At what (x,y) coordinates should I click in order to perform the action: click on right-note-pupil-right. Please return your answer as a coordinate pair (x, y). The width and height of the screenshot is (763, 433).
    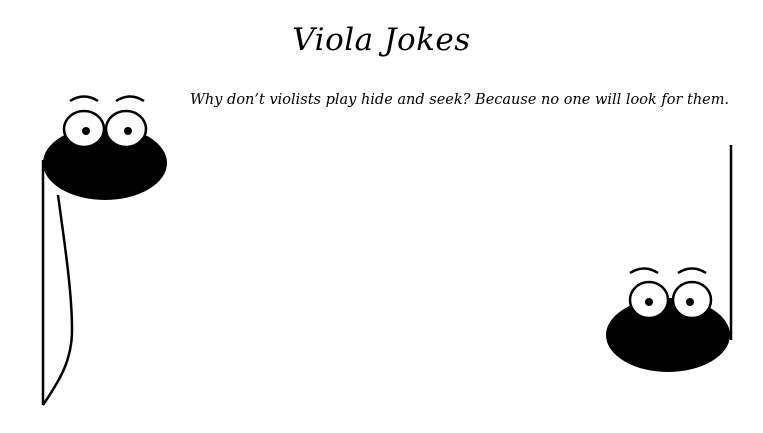
    Looking at the image, I should click on (690, 302).